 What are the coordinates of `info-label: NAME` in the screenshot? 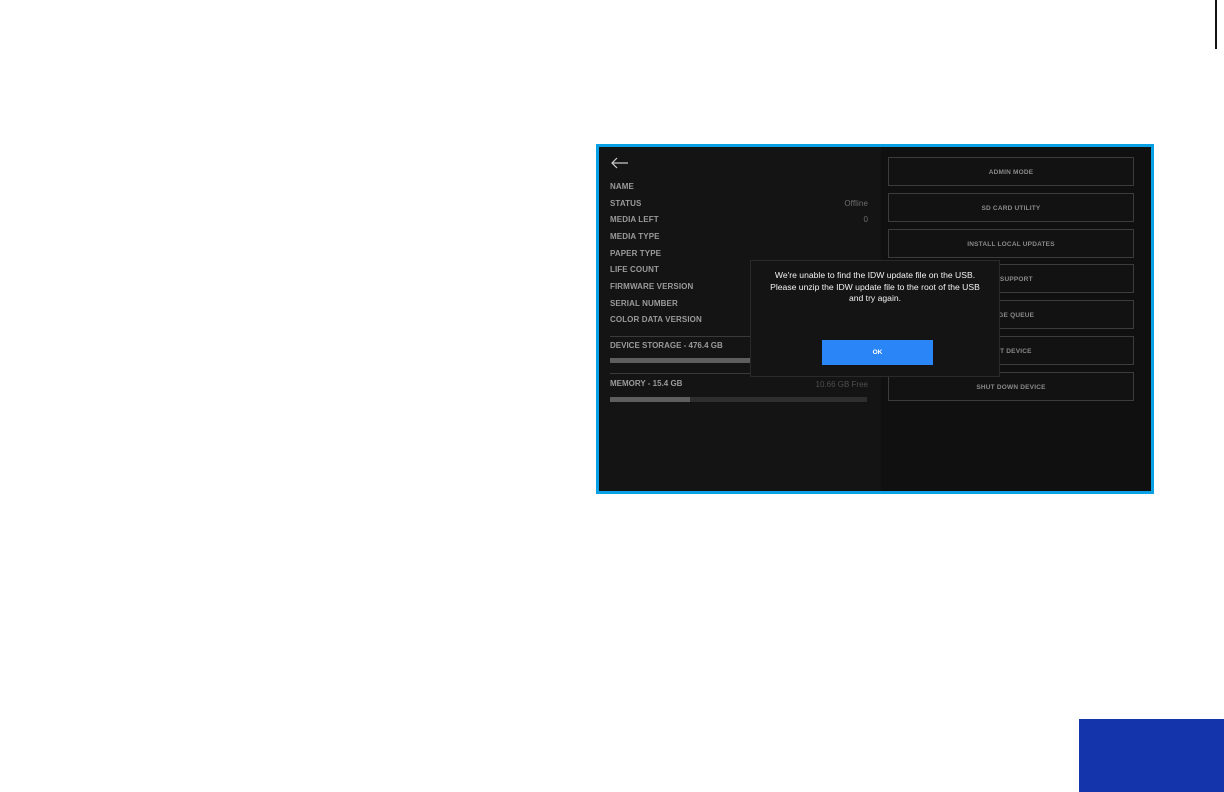 It's located at (622, 186).